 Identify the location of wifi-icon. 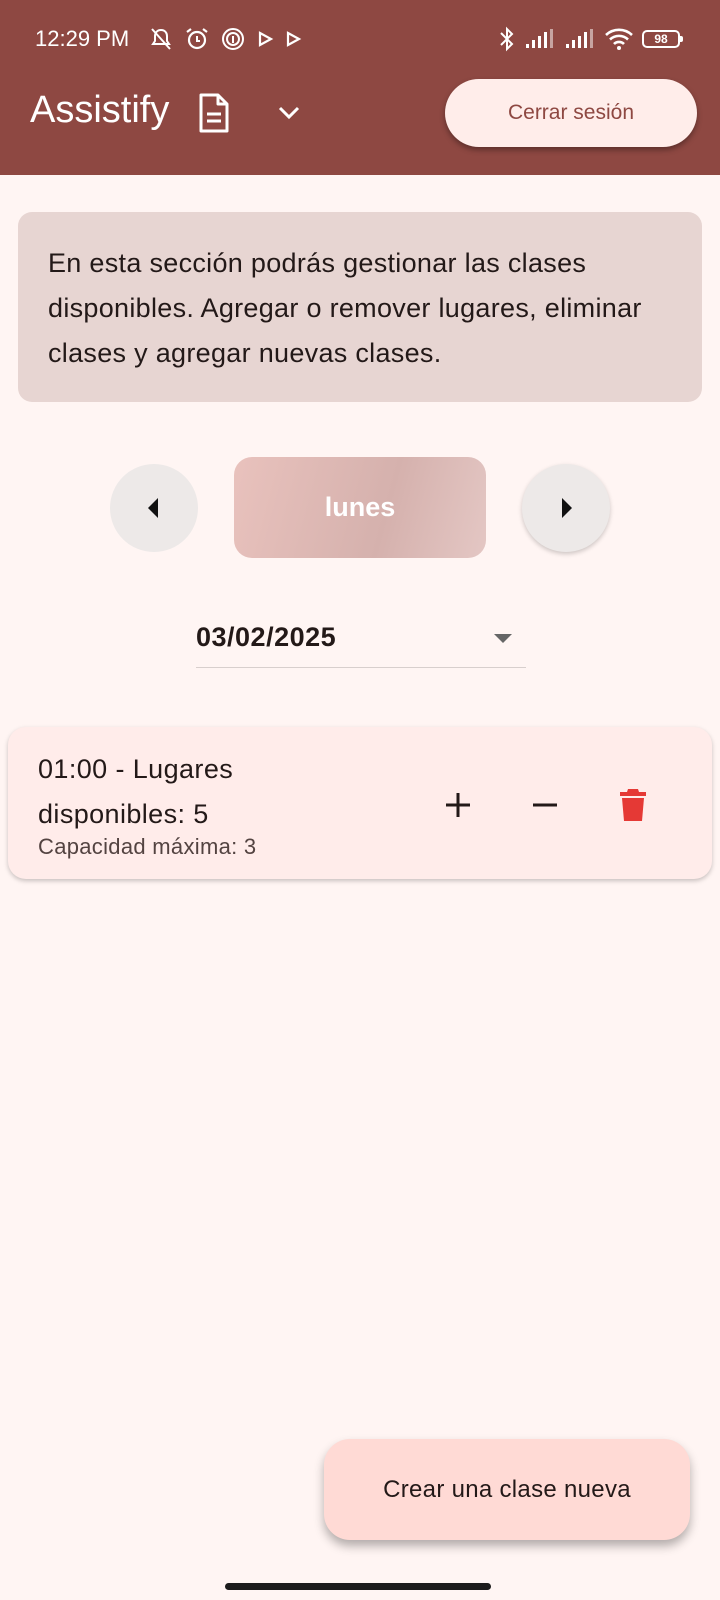
(619, 39).